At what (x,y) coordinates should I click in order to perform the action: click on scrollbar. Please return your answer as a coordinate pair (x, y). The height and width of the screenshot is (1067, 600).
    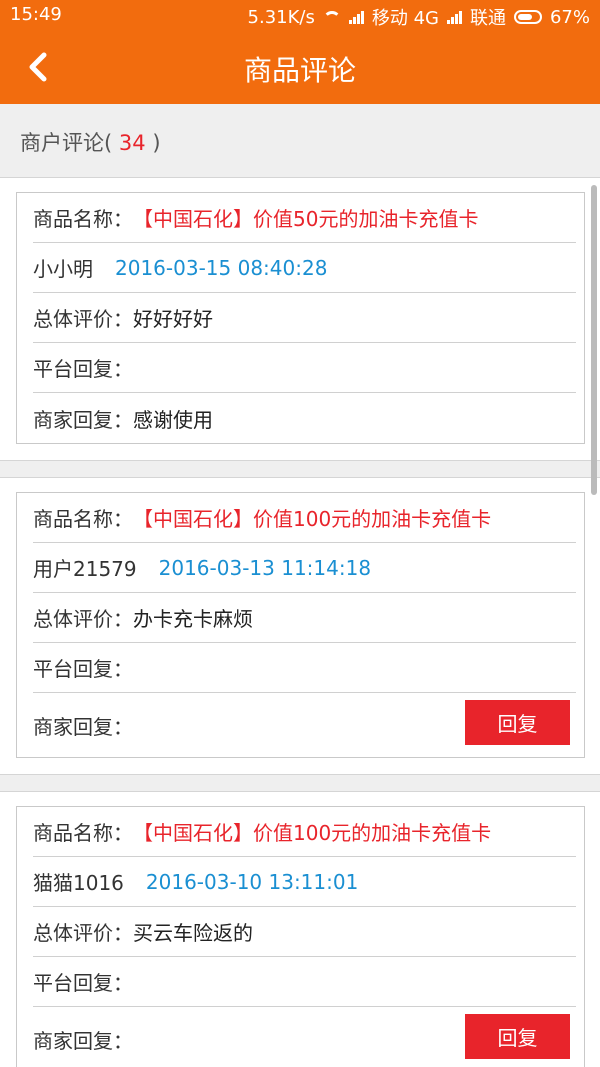
    Looking at the image, I should click on (594, 340).